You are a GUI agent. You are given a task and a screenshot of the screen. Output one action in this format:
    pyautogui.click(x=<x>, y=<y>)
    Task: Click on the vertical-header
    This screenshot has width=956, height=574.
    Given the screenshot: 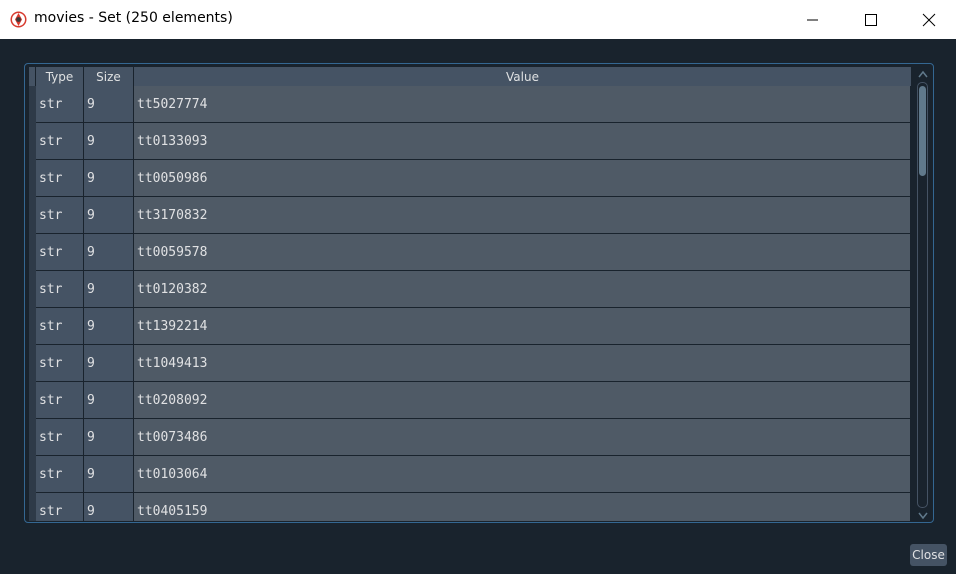 What is the action you would take?
    pyautogui.click(x=32, y=303)
    